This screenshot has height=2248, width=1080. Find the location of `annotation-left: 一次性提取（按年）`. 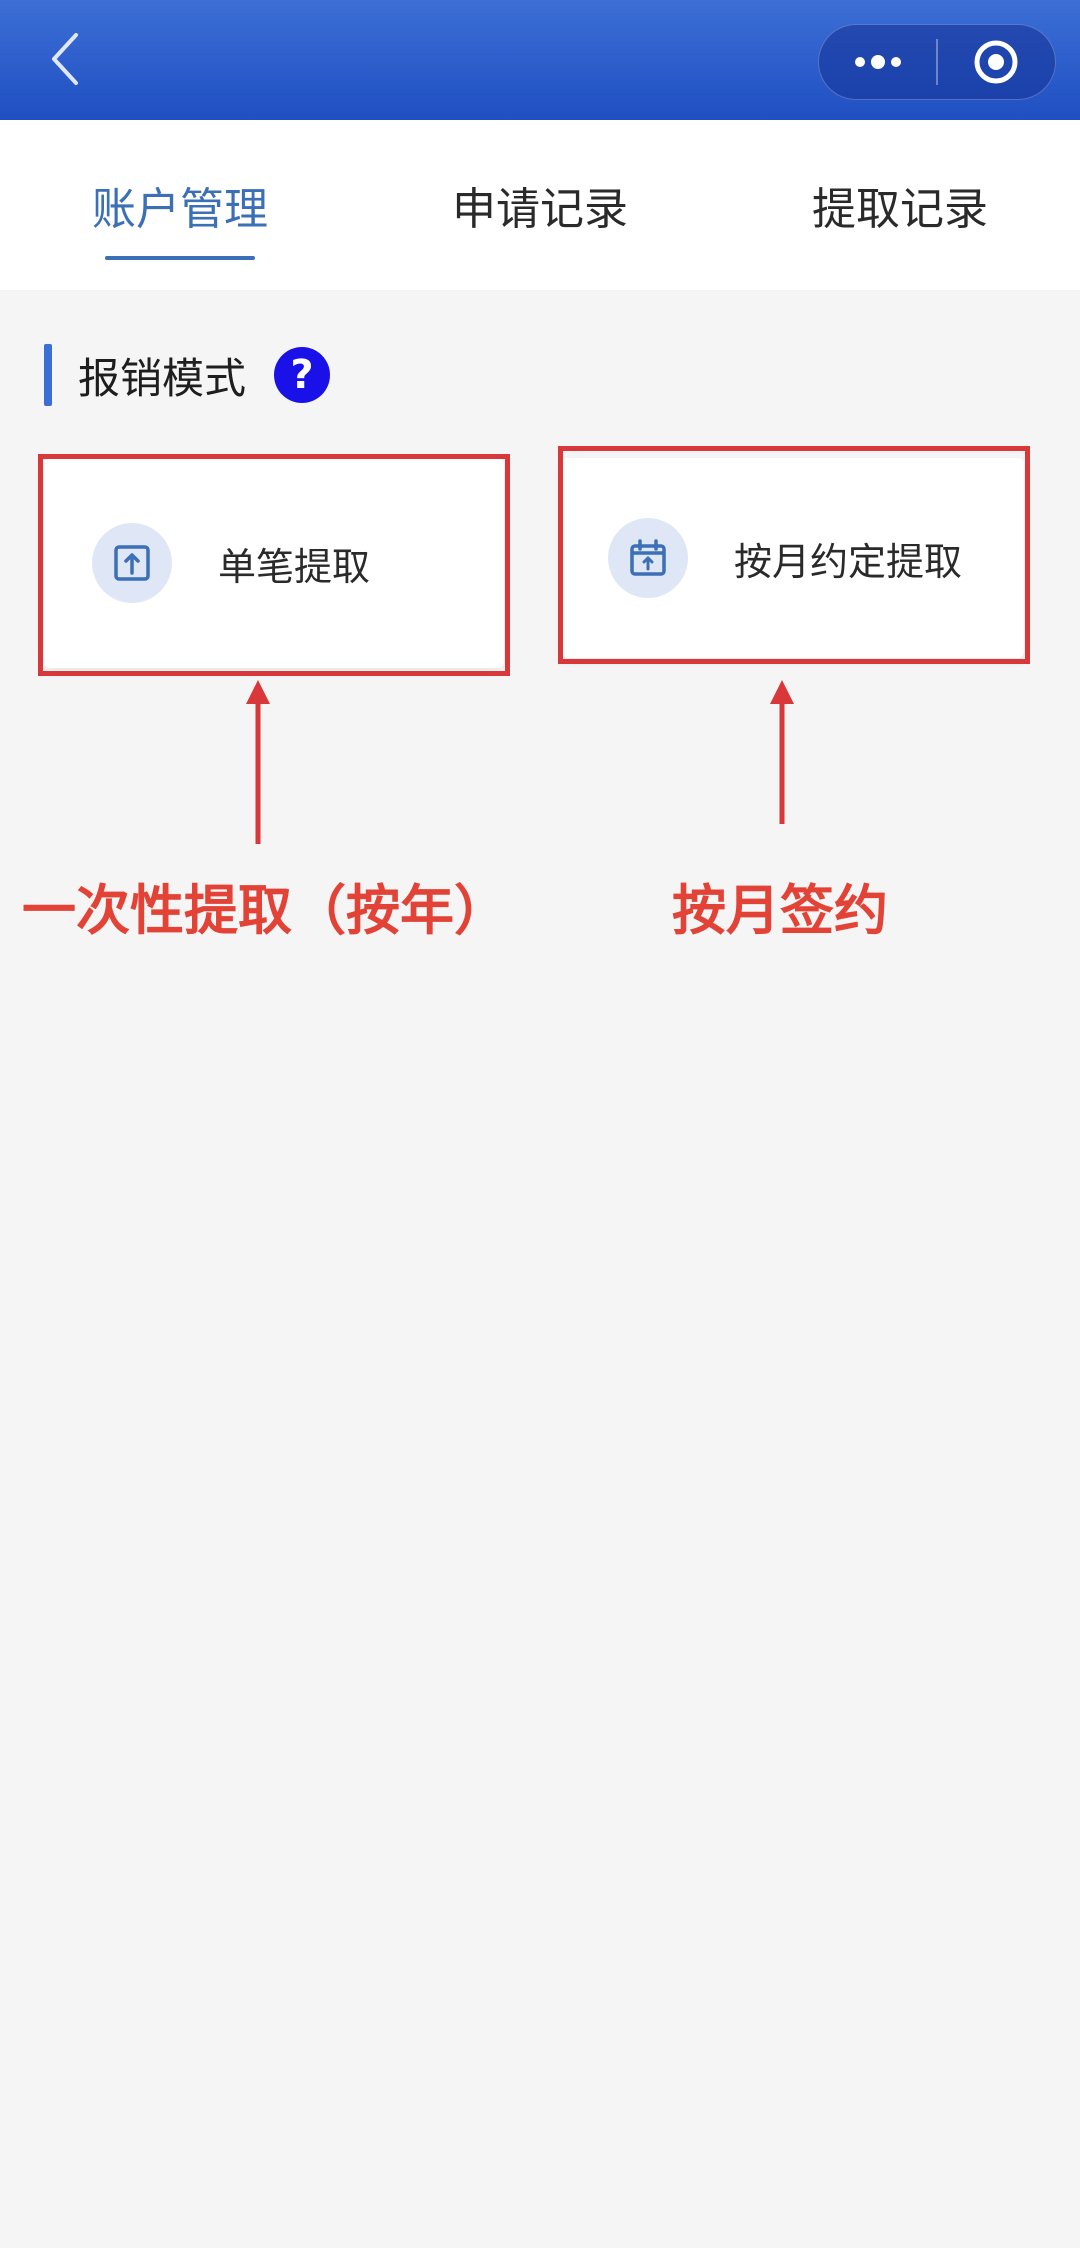

annotation-left: 一次性提取（按年） is located at coordinates (265, 910).